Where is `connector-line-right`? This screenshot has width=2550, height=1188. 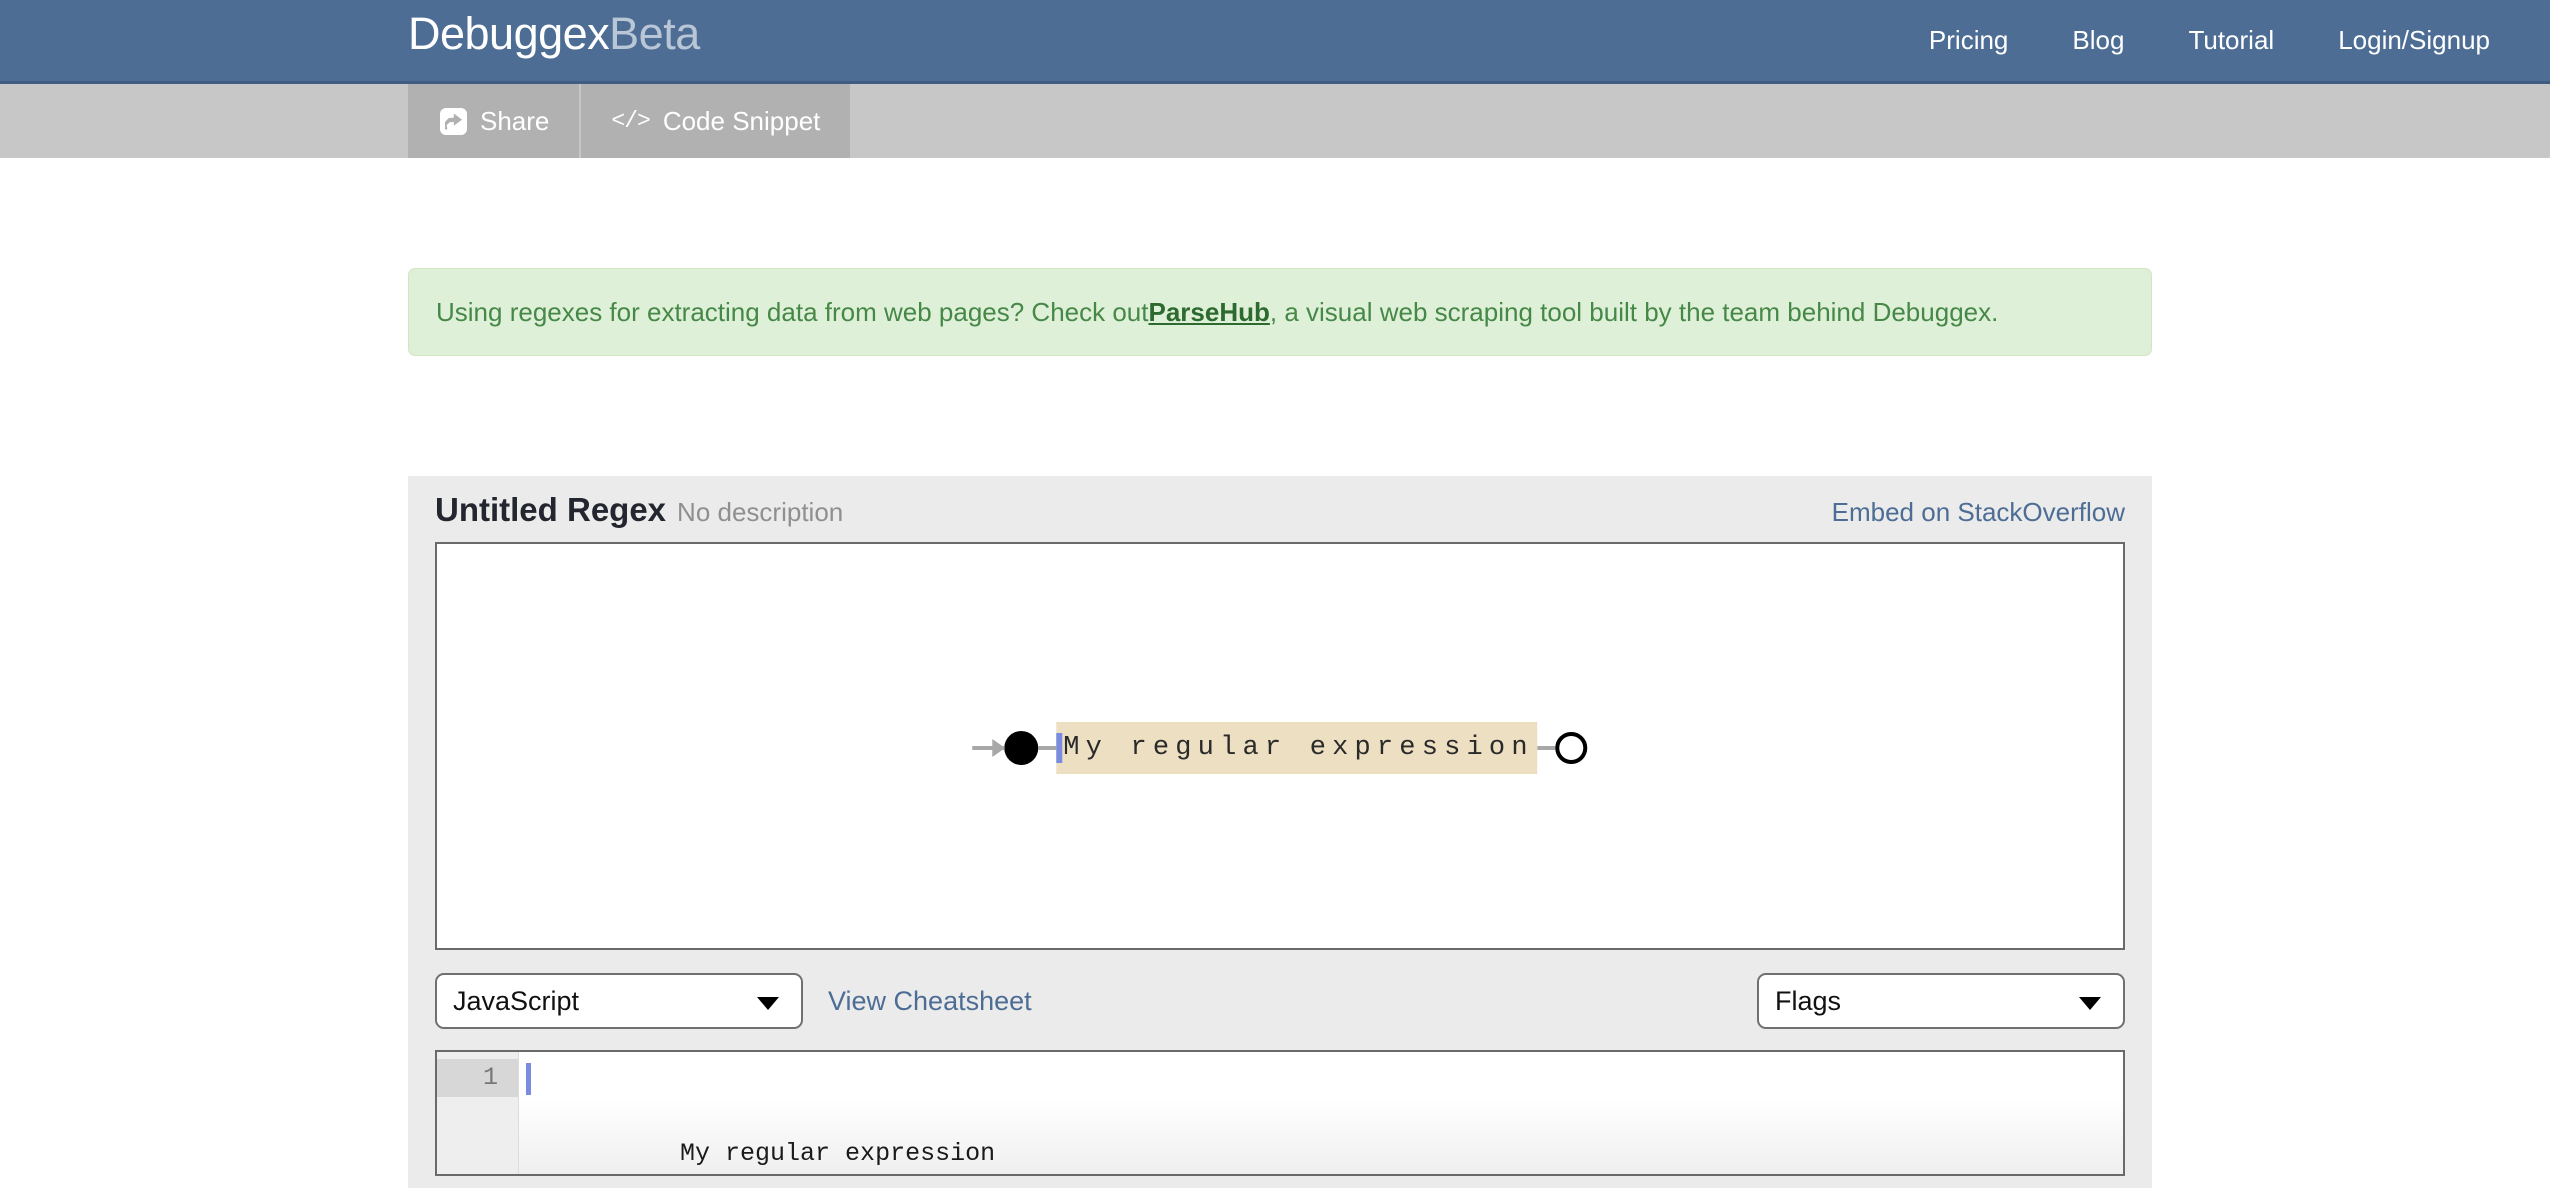
connector-line-right is located at coordinates (1546, 748).